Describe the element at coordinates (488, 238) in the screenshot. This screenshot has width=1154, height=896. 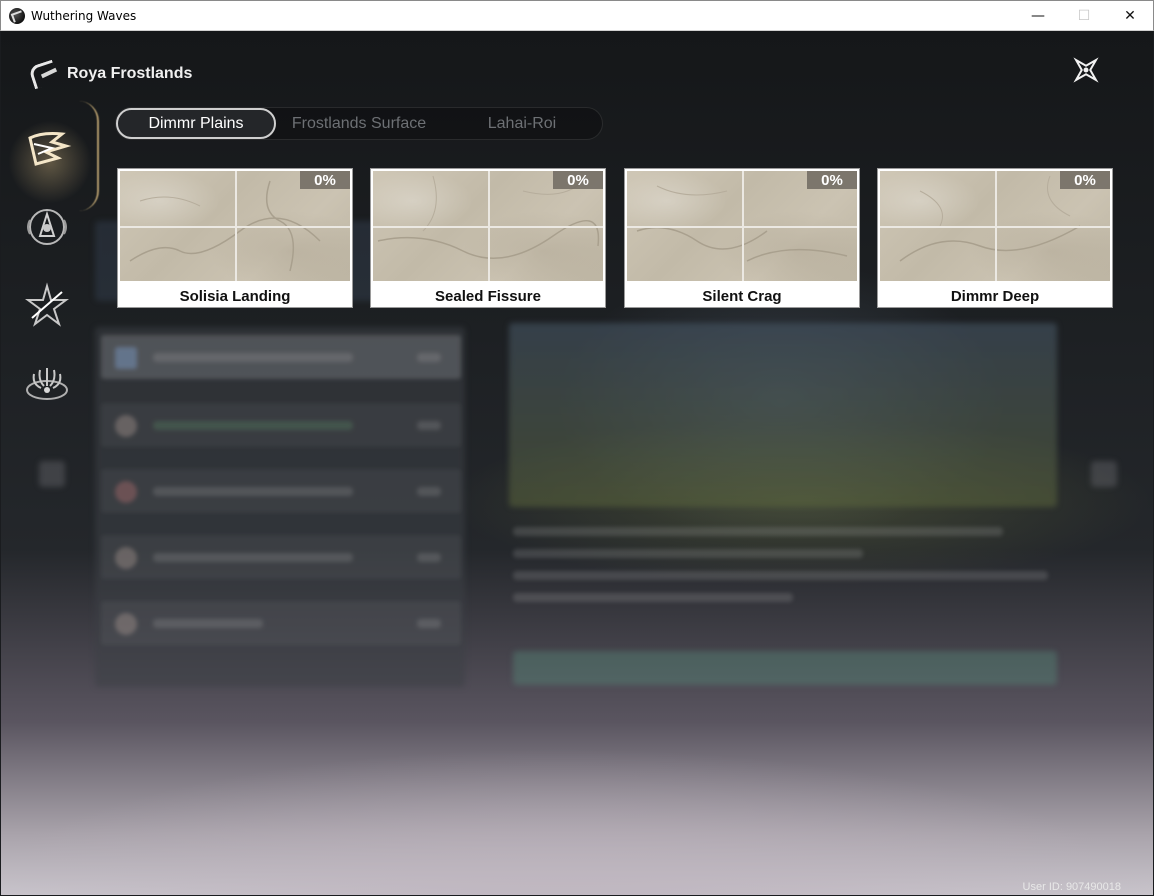
I see `area-card-sealed-fissure: 0% Sealed Fissure` at that location.